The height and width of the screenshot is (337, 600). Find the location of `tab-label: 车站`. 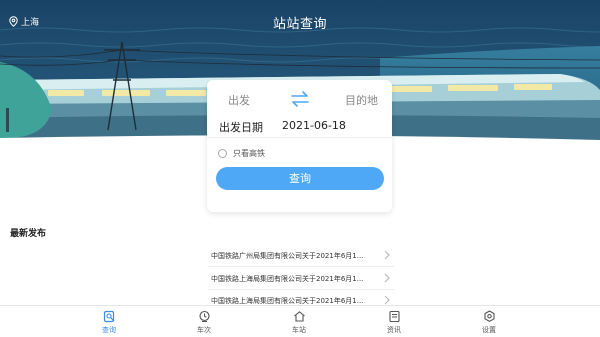

tab-label: 车站 is located at coordinates (299, 330).